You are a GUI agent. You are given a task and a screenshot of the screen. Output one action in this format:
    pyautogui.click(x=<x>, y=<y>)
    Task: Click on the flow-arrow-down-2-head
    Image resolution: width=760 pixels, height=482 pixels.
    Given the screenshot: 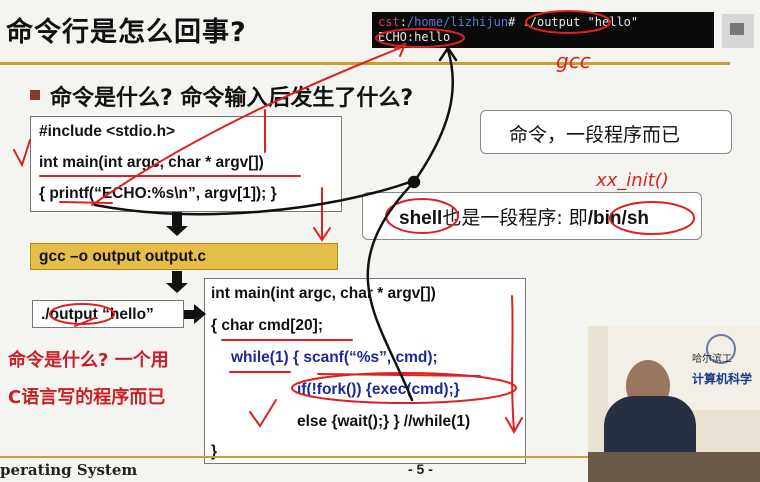 What is the action you would take?
    pyautogui.click(x=177, y=288)
    